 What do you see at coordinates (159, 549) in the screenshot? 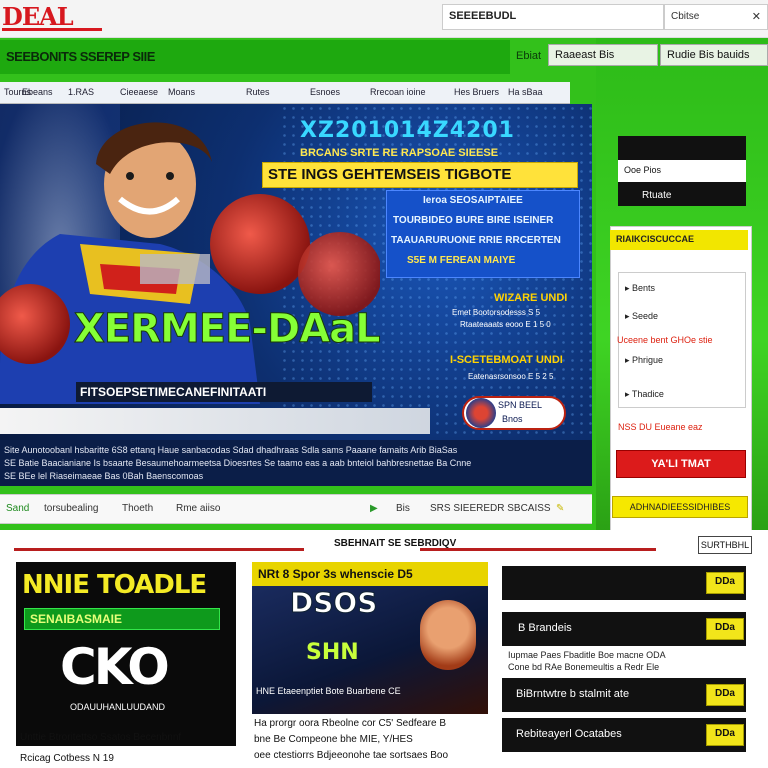
I see `section-divider` at bounding box center [159, 549].